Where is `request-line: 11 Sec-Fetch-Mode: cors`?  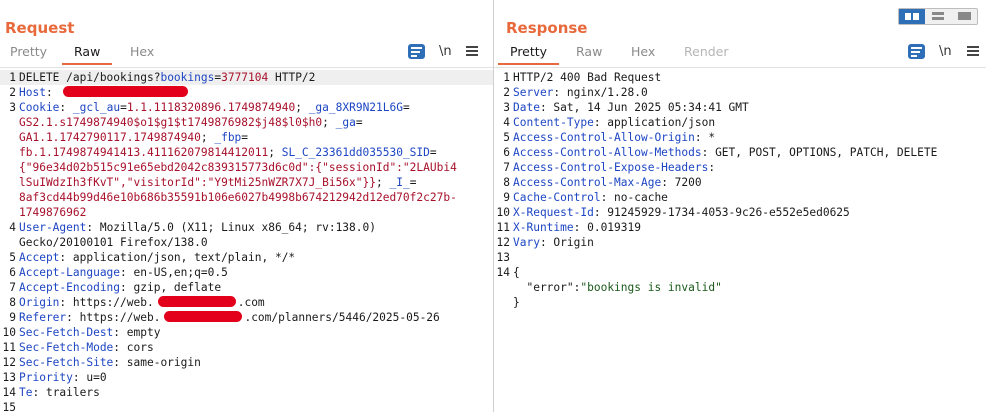
request-line: 11 Sec-Fetch-Mode: cors is located at coordinates (246, 347).